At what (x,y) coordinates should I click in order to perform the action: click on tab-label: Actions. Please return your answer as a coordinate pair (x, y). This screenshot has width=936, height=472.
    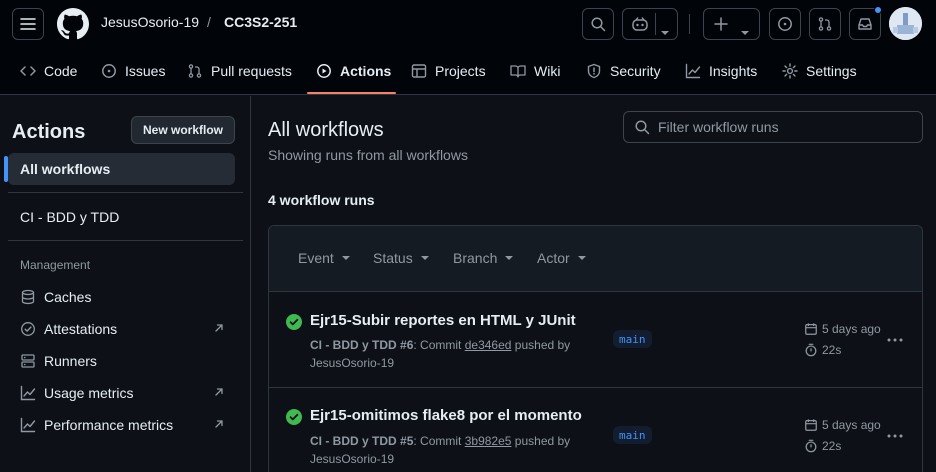
    Looking at the image, I should click on (366, 71).